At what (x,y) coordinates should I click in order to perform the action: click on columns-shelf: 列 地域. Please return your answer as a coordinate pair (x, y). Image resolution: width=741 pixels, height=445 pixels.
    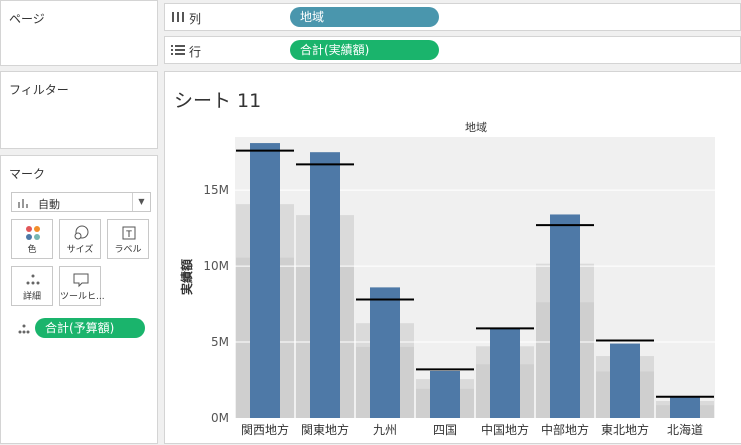
    Looking at the image, I should click on (452, 17).